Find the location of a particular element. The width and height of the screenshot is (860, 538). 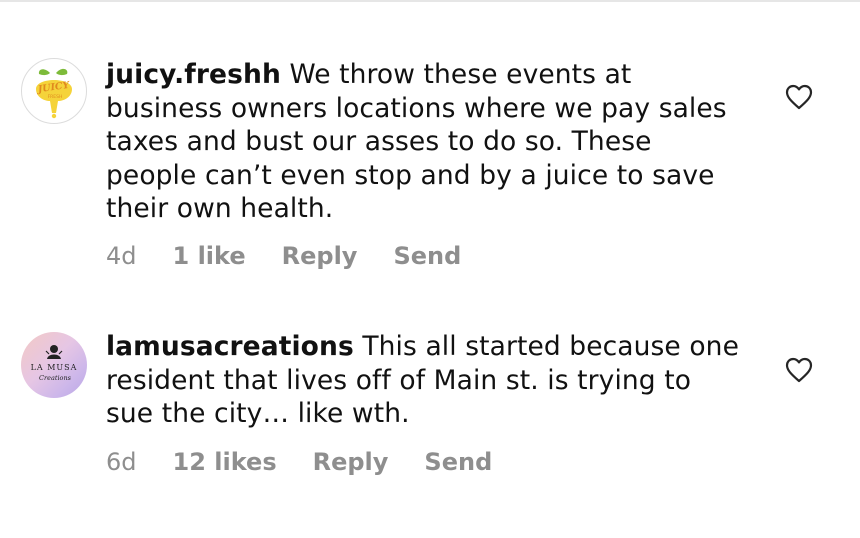

avatar-brand-subtext: FRESH is located at coordinates (55, 97).